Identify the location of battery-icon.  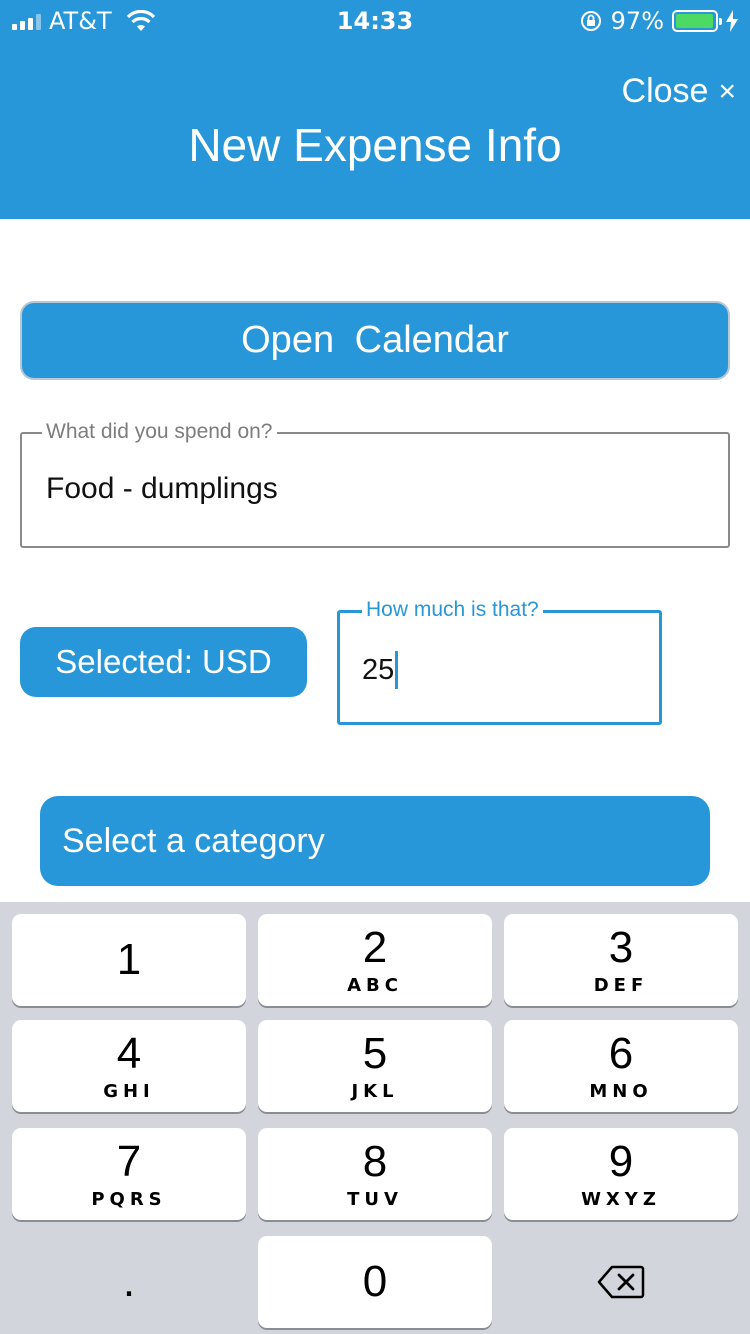
(697, 21).